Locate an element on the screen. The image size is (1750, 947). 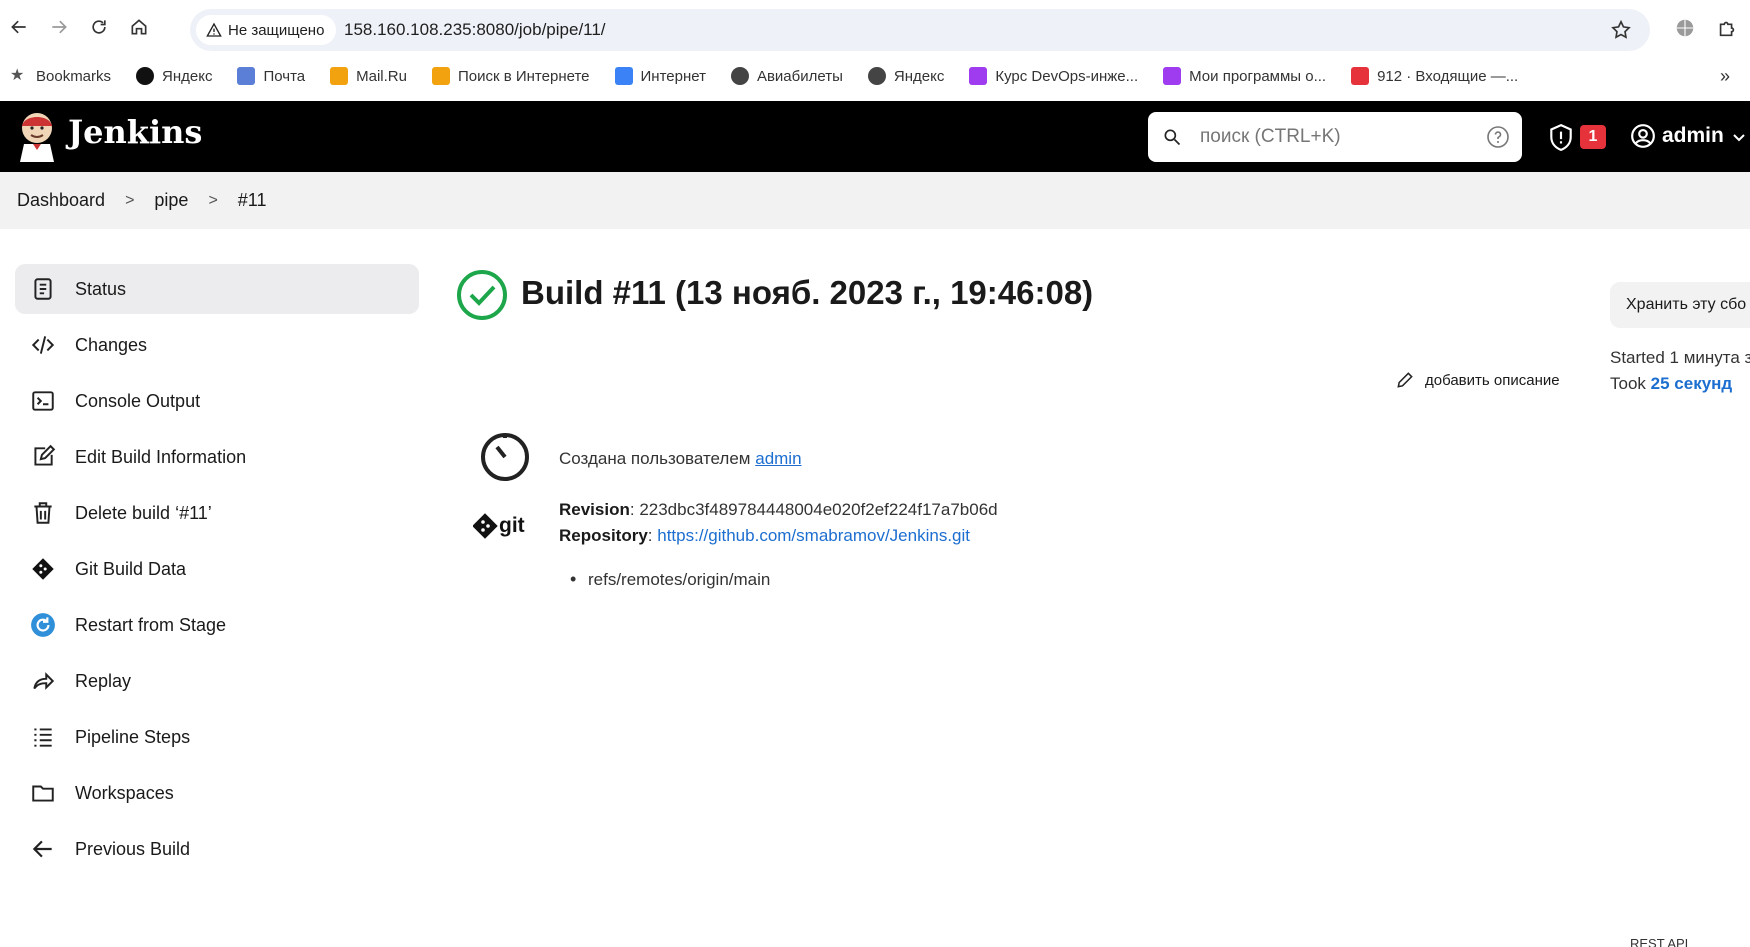
security-chip: Не защищено is located at coordinates (266, 30).